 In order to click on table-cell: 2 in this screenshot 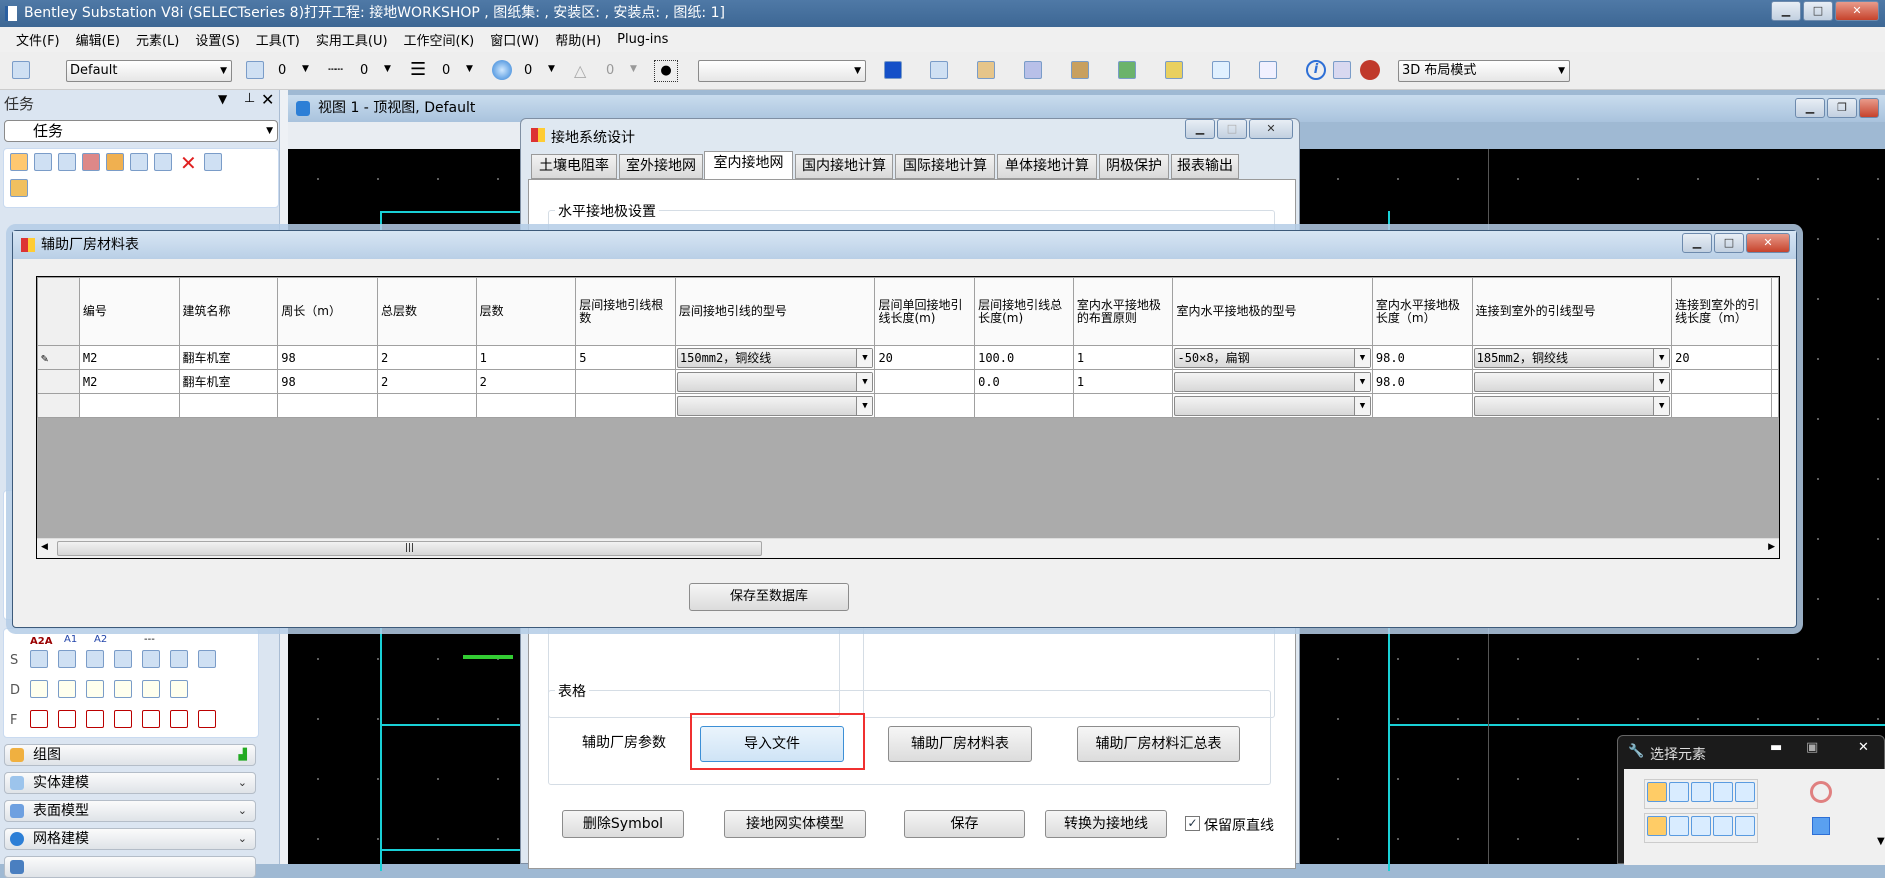, I will do `click(427, 357)`.